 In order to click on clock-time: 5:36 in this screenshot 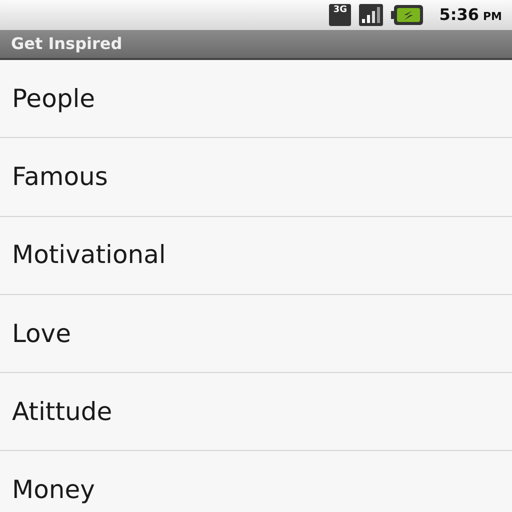, I will do `click(459, 15)`.